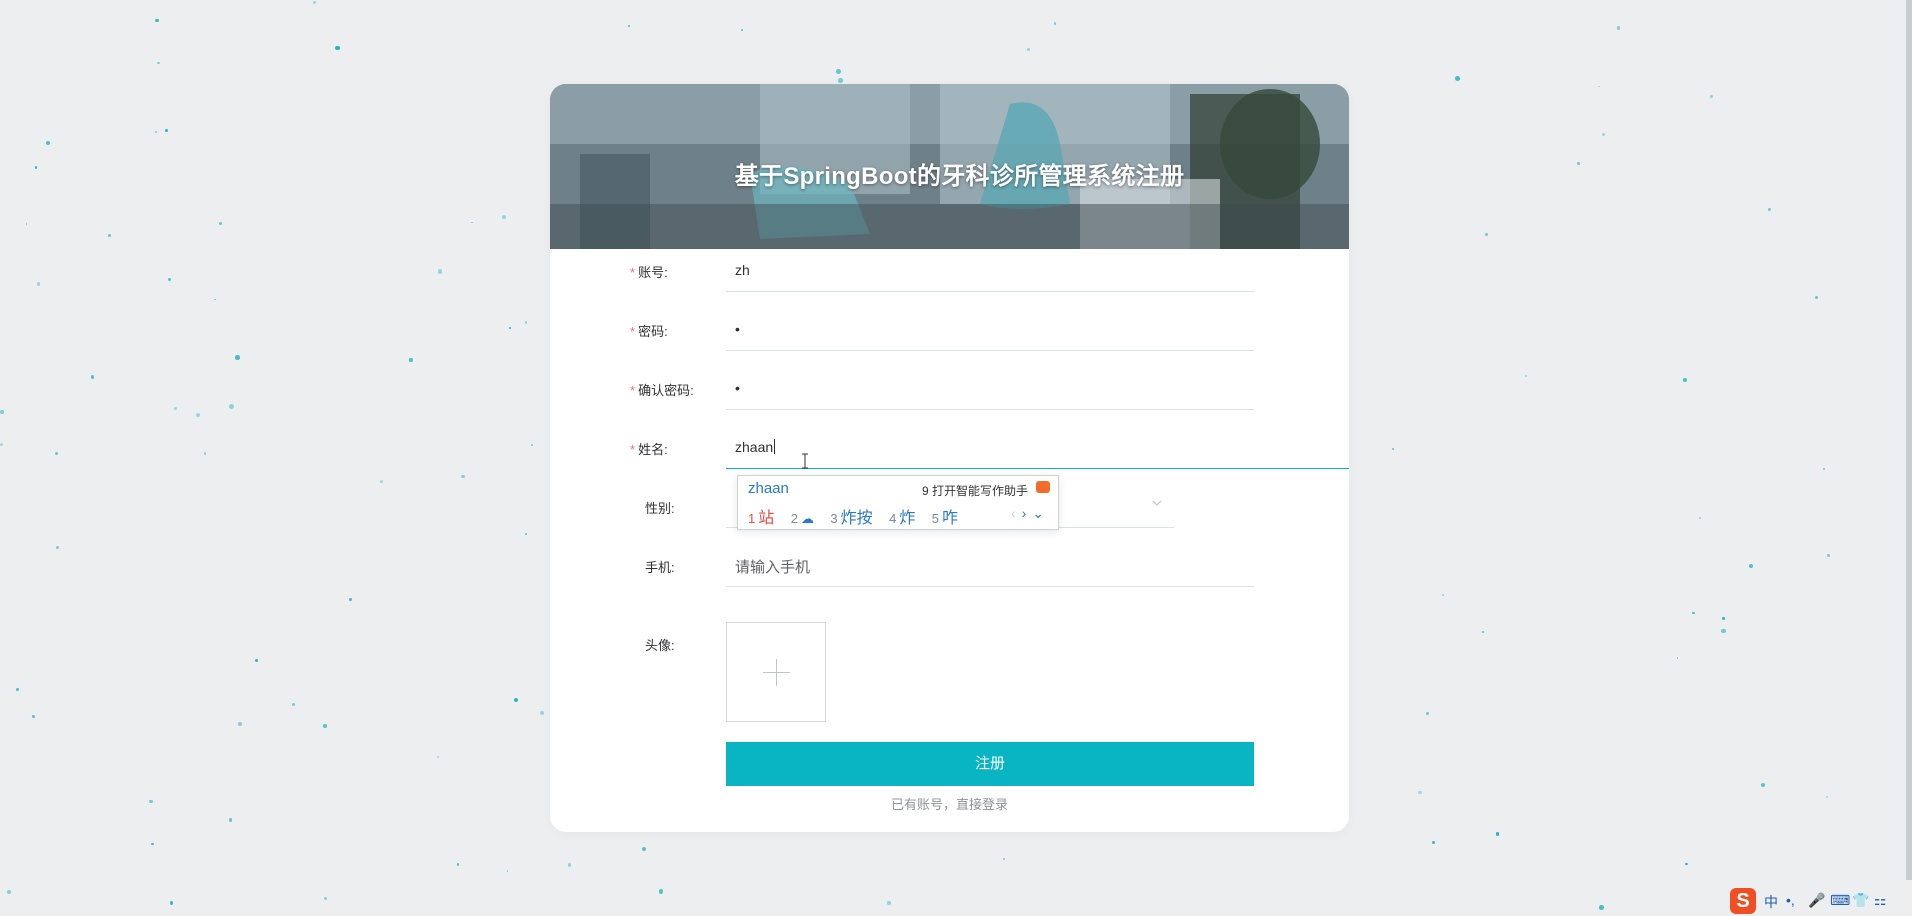  I want to click on ime-candidate: 5咋, so click(945, 518).